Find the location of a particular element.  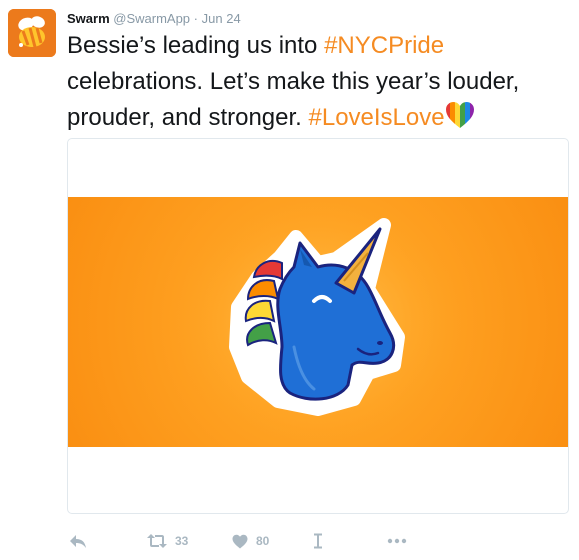

retweet-count: 33 is located at coordinates (182, 541).